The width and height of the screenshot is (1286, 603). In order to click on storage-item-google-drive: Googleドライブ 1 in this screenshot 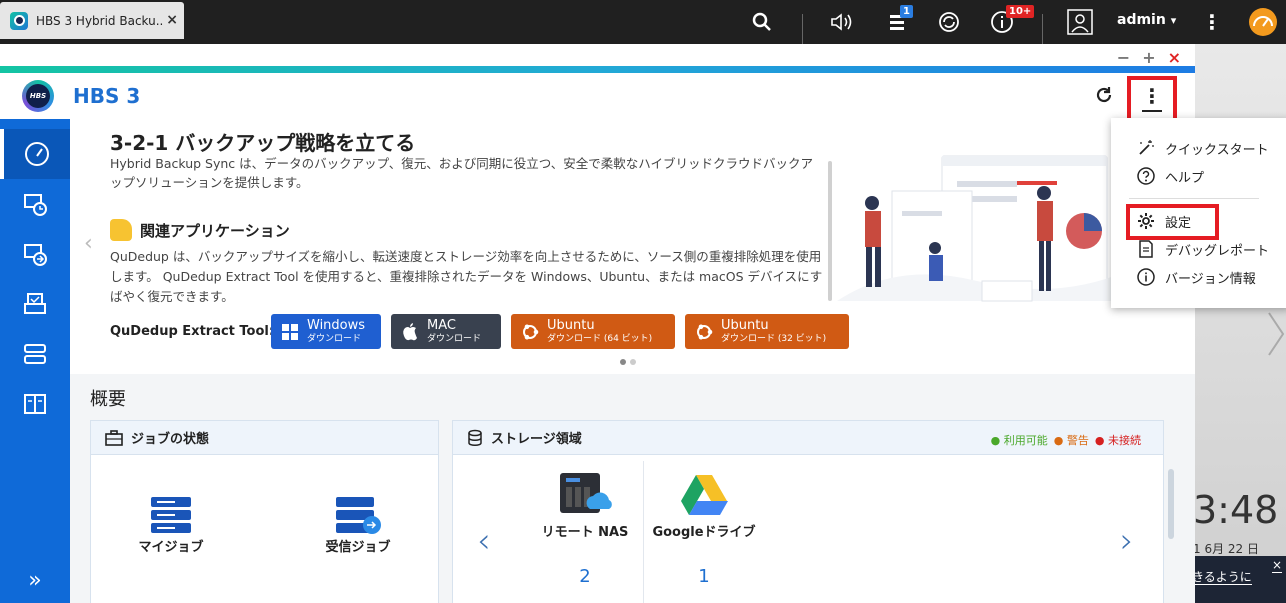, I will do `click(704, 529)`.